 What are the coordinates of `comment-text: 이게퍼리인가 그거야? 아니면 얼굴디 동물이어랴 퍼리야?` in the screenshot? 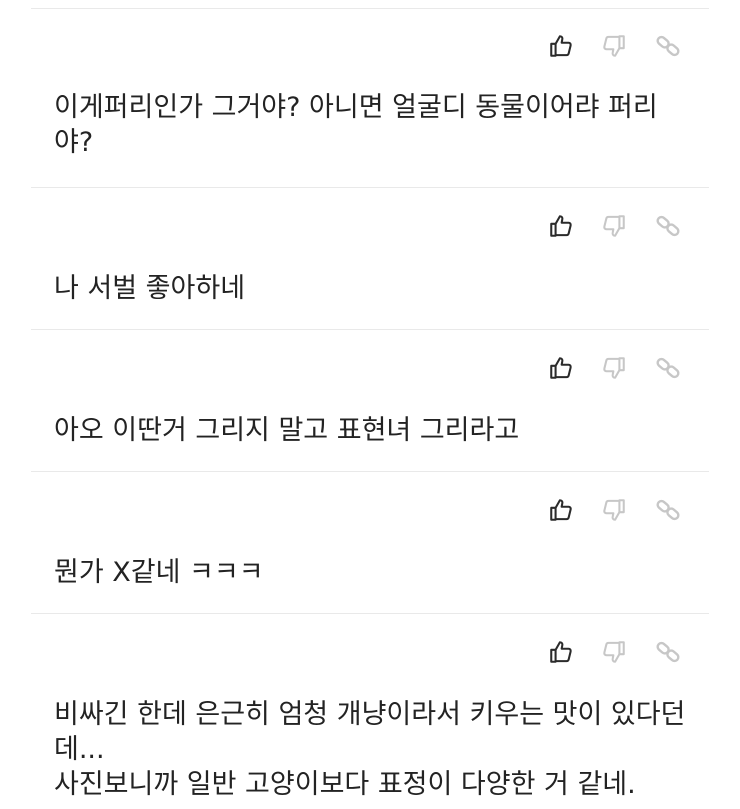 It's located at (356, 125).